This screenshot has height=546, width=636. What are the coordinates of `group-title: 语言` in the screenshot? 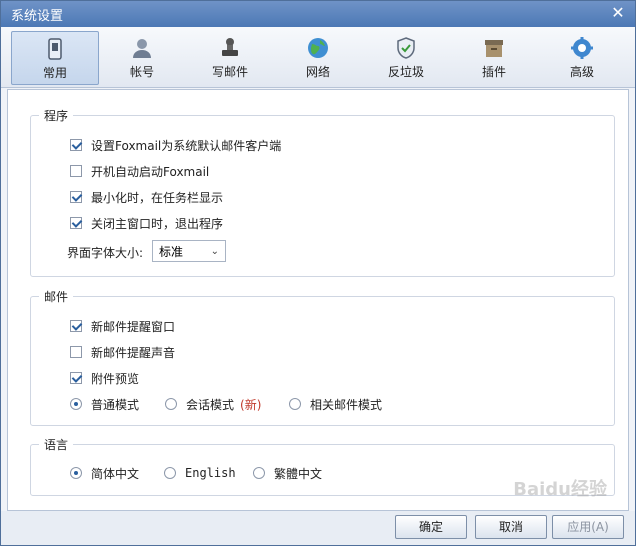 It's located at (56, 444).